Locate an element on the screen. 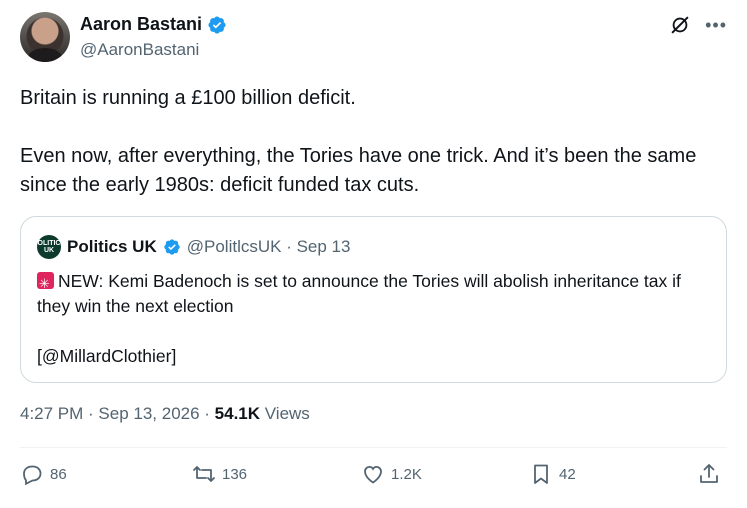  top-actions: ••• is located at coordinates (698, 25).